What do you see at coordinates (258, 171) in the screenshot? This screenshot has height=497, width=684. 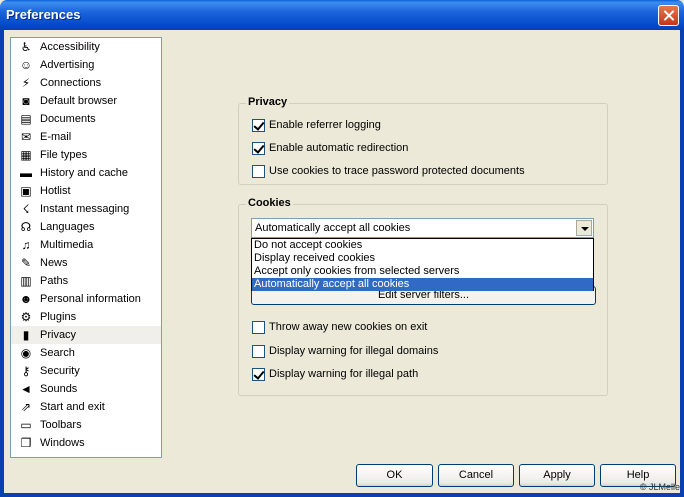 I see `trace-password-checkbox` at bounding box center [258, 171].